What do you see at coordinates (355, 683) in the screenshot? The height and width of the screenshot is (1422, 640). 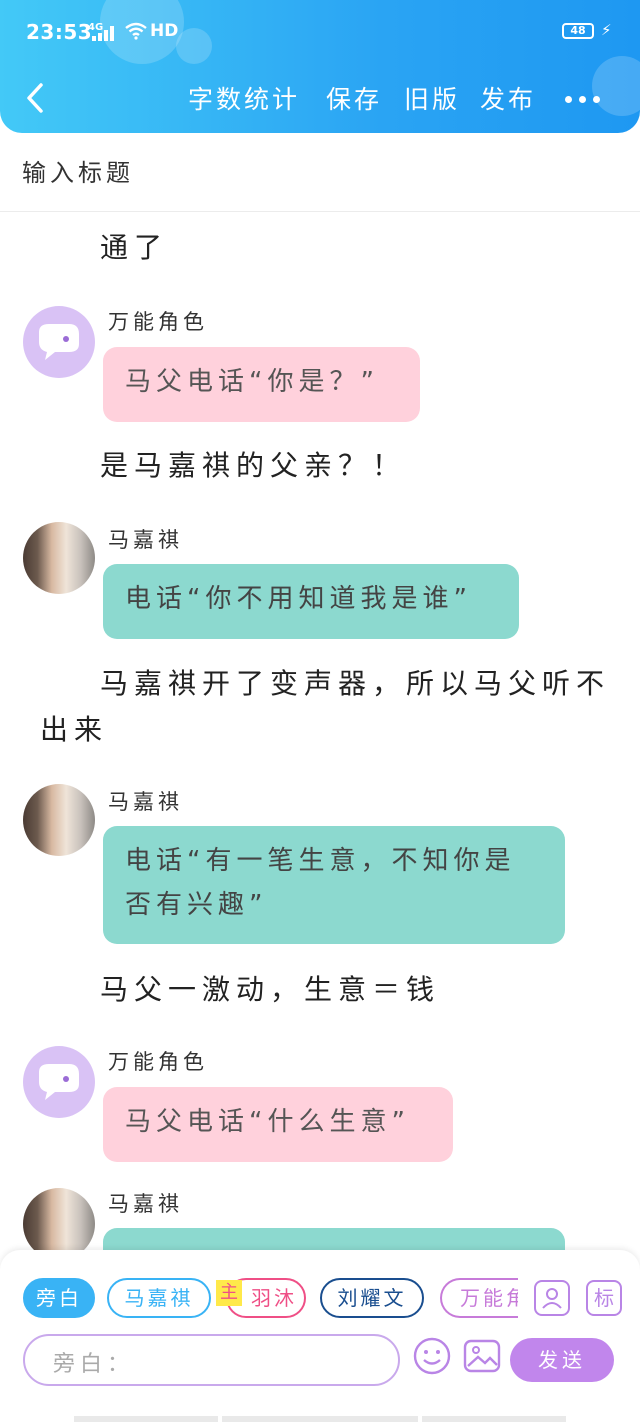 I see `narration-text: 马嘉祺开了变声器，所以马父听不` at bounding box center [355, 683].